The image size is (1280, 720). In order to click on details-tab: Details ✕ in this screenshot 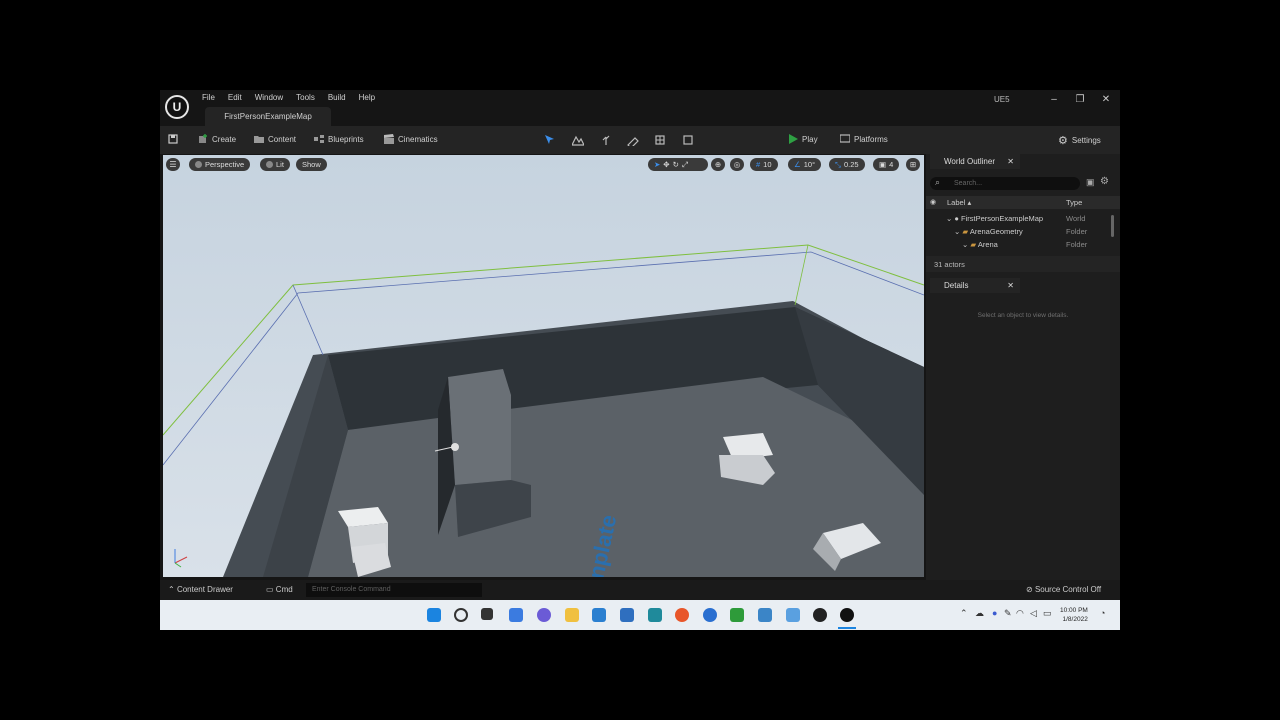, I will do `click(975, 285)`.